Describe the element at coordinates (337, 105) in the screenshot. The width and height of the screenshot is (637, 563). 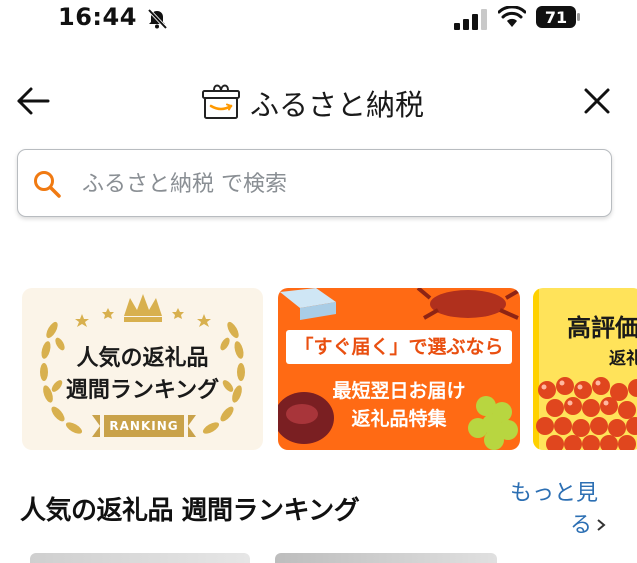
I see `page-title: ふるさと納税` at that location.